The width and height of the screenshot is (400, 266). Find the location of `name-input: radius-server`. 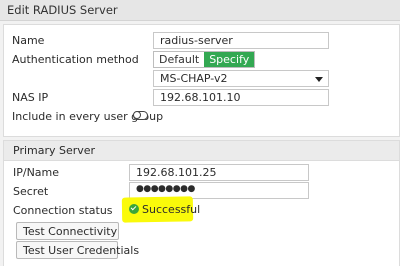

name-input: radius-server is located at coordinates (241, 40).